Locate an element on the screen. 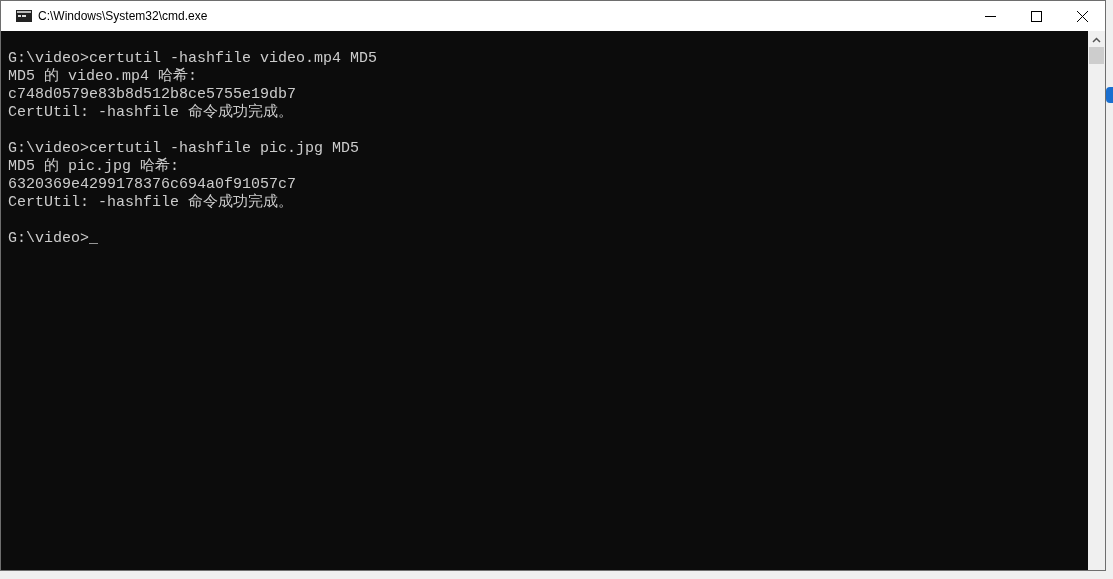 The width and height of the screenshot is (1113, 579). text-cursor: _ is located at coordinates (94, 239).